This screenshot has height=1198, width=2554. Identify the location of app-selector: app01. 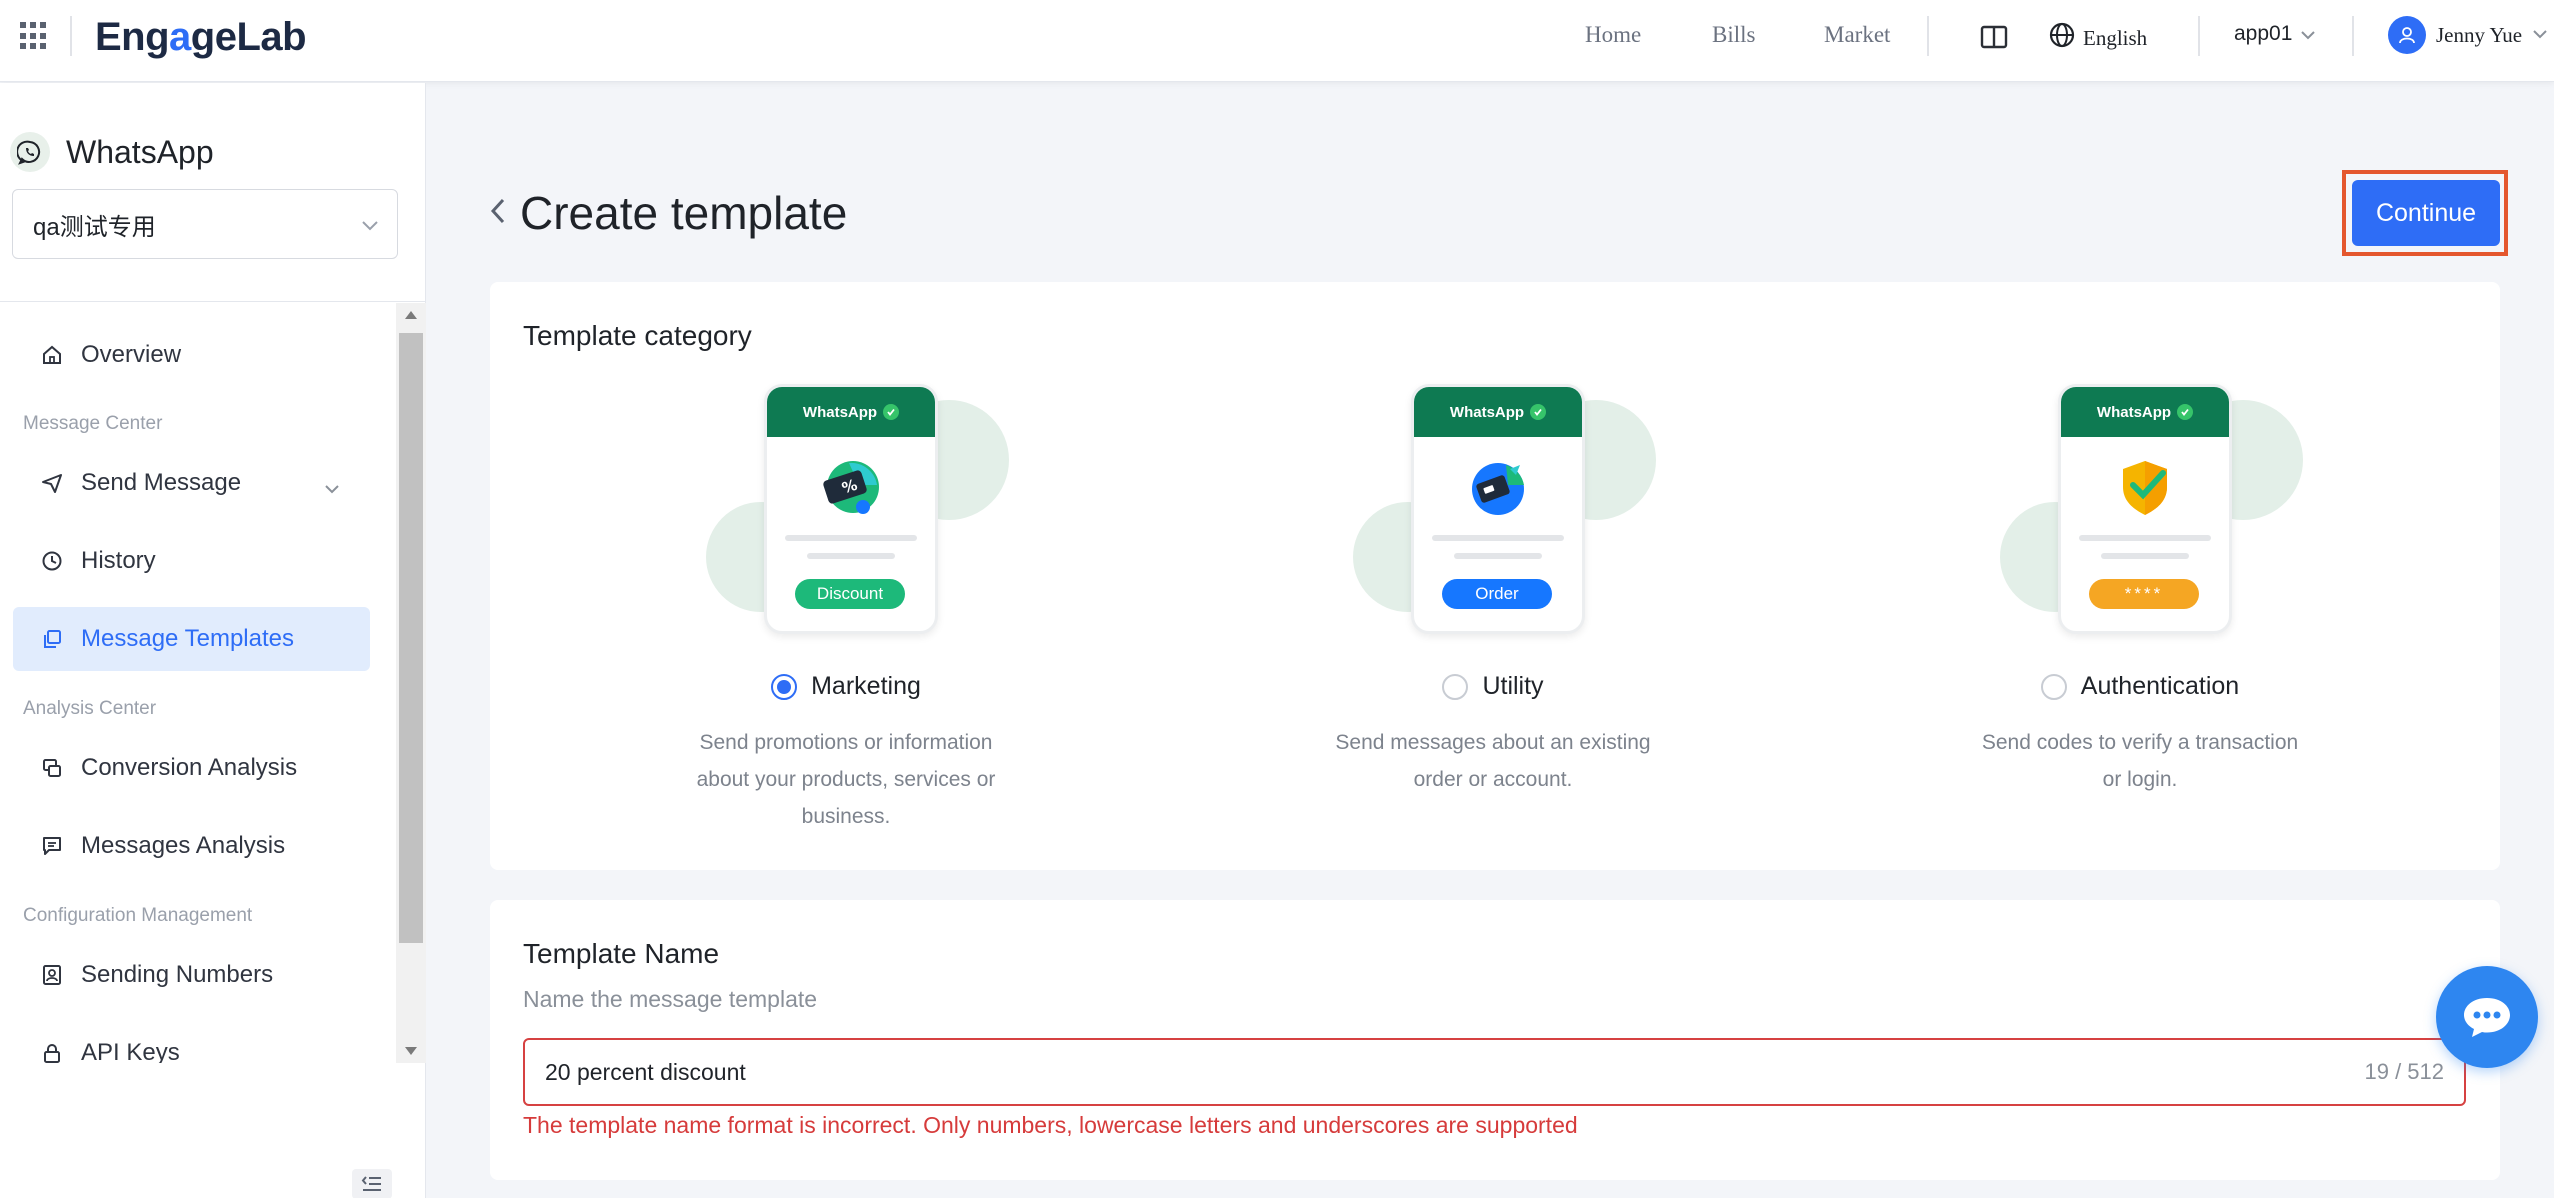
(2275, 34).